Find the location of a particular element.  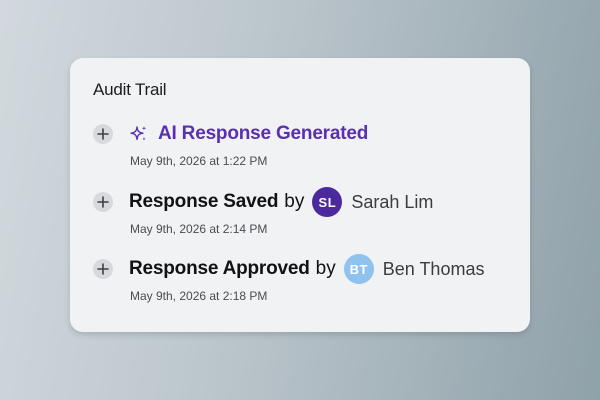

entry-timestamp: May 9th, 2026 at 2:14 PM is located at coordinates (199, 229).